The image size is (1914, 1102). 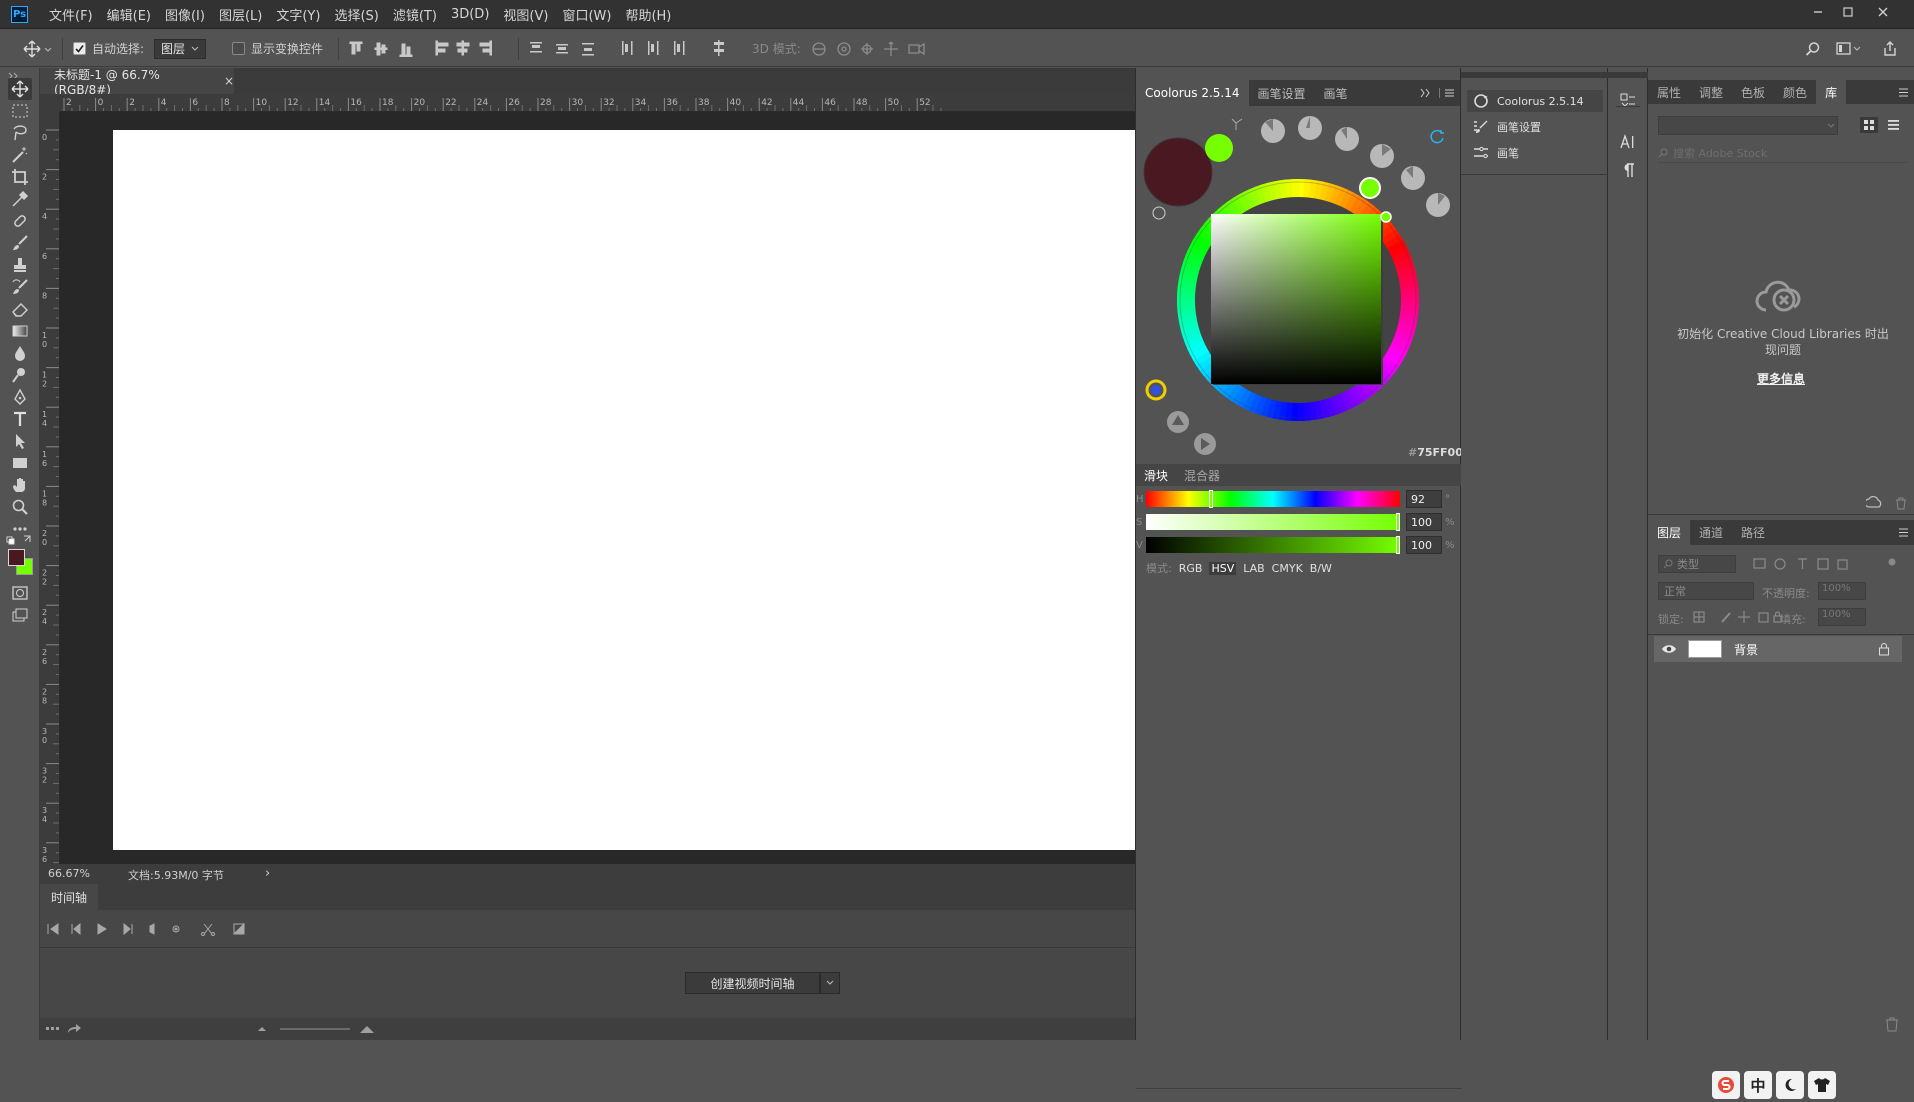 What do you see at coordinates (752, 983) in the screenshot?
I see `create-video-timeline-button: 创建视频时间轴` at bounding box center [752, 983].